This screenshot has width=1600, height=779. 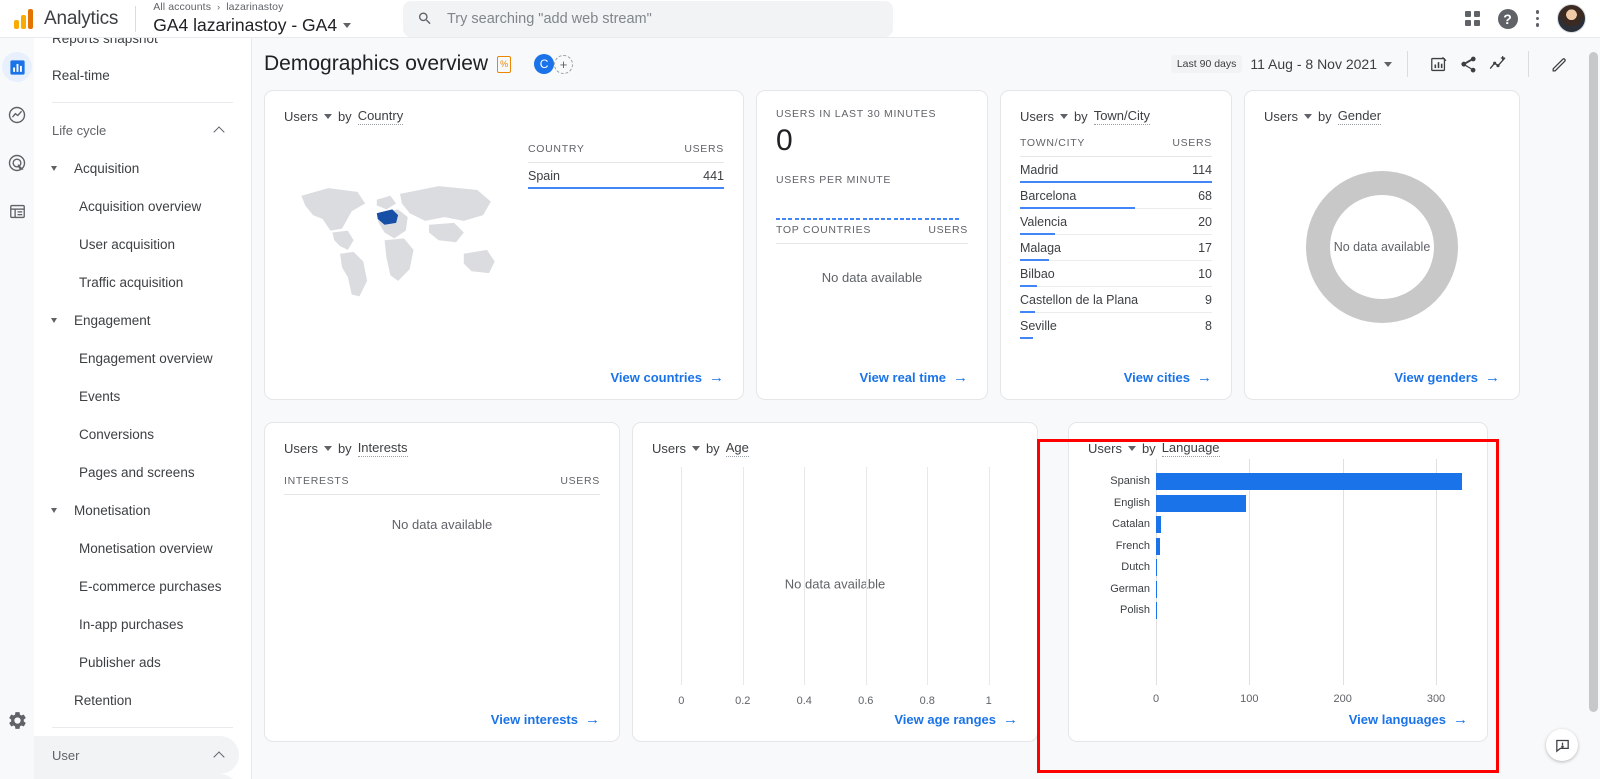 What do you see at coordinates (1122, 116) in the screenshot?
I see `dimension-label: Town/City` at bounding box center [1122, 116].